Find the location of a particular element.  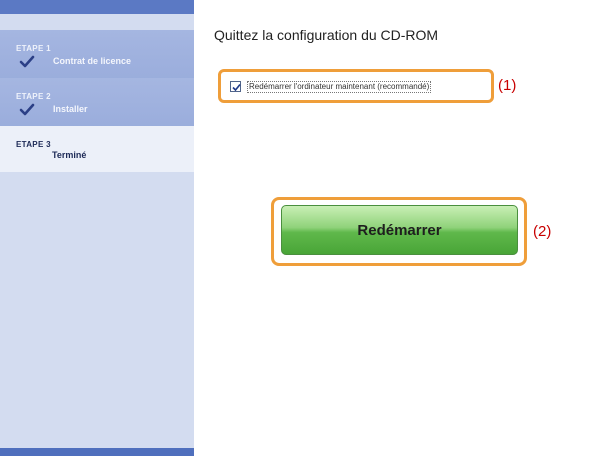

sidebar-step-1: ETAPE 1 Contrat de licence is located at coordinates (97, 55).